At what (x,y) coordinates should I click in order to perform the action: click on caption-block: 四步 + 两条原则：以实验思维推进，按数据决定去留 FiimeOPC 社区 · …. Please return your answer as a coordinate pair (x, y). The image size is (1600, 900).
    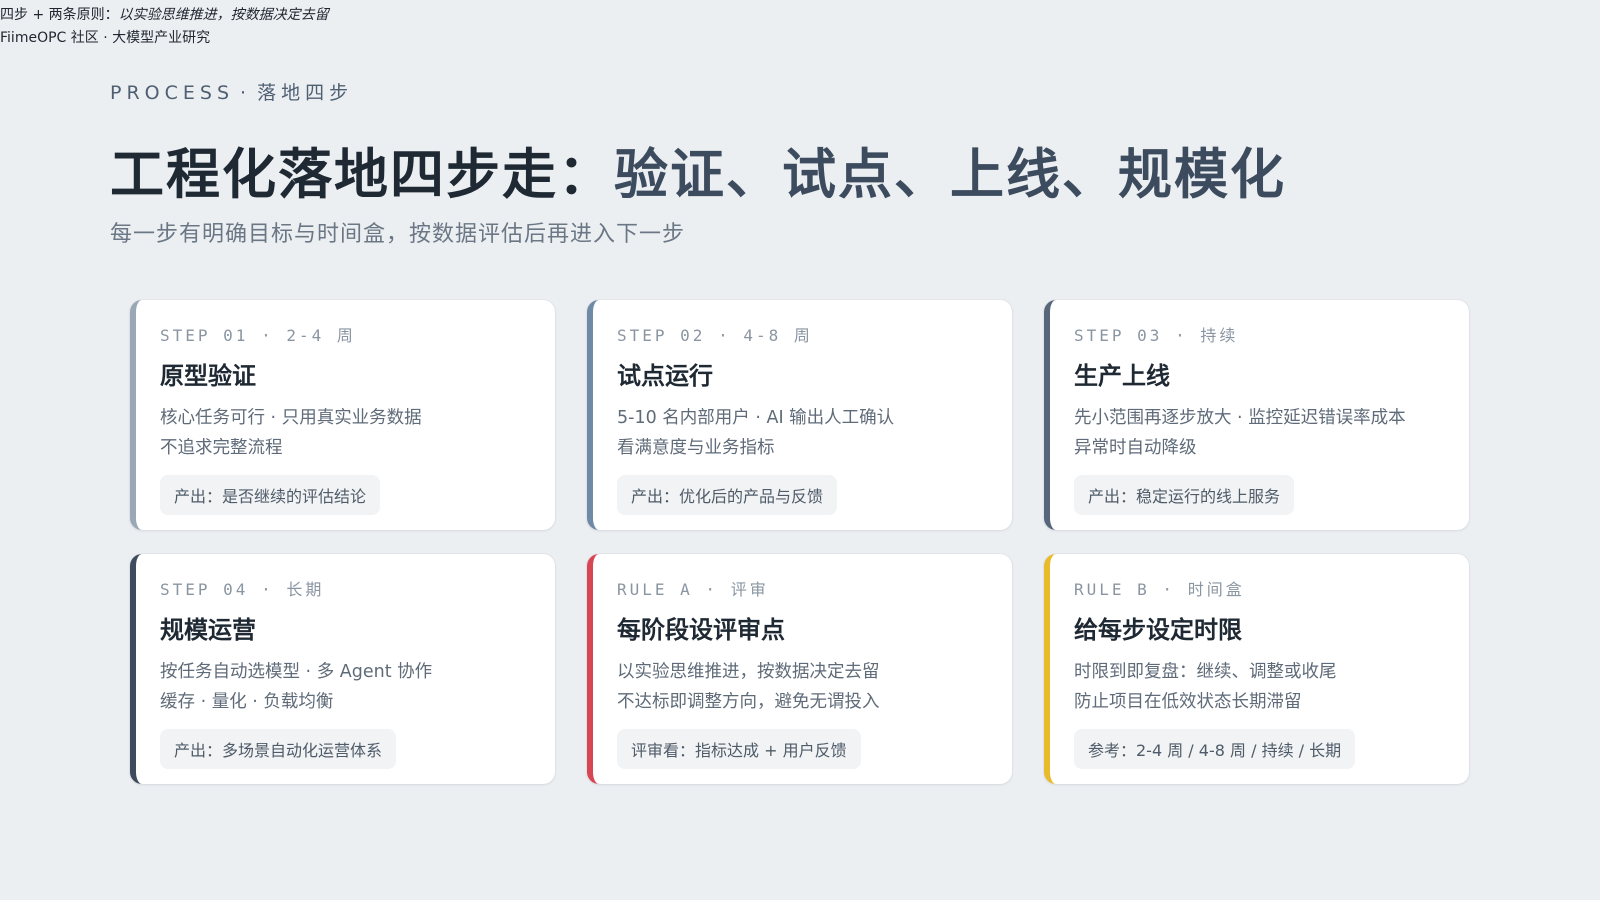
    Looking at the image, I should click on (164, 27).